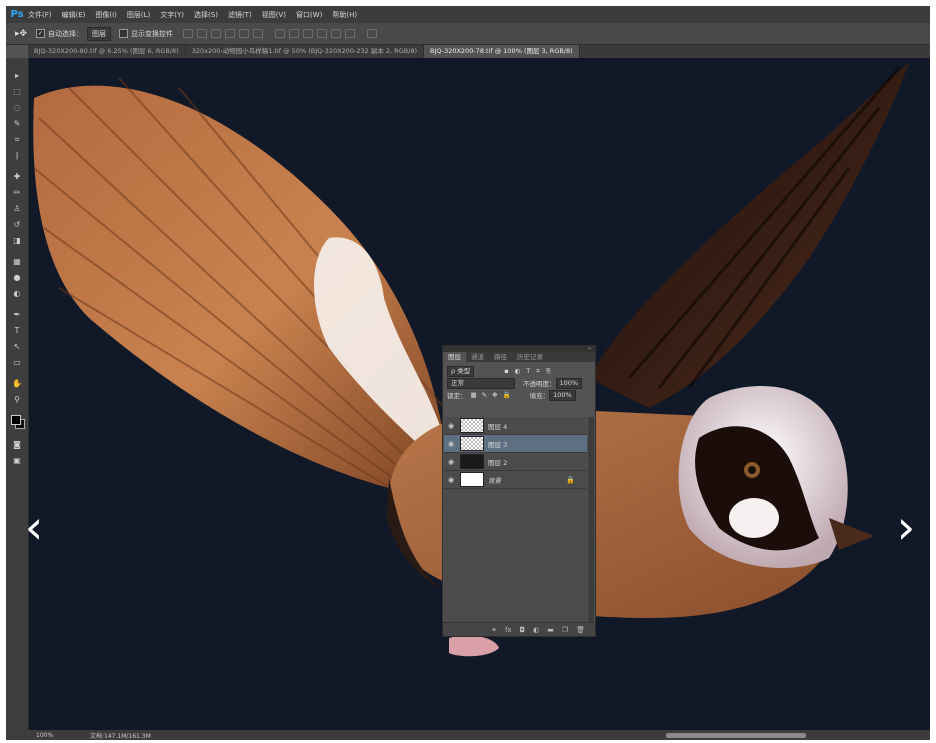 This screenshot has height=743, width=936. I want to click on show-transform-checkbox, so click(123, 33).